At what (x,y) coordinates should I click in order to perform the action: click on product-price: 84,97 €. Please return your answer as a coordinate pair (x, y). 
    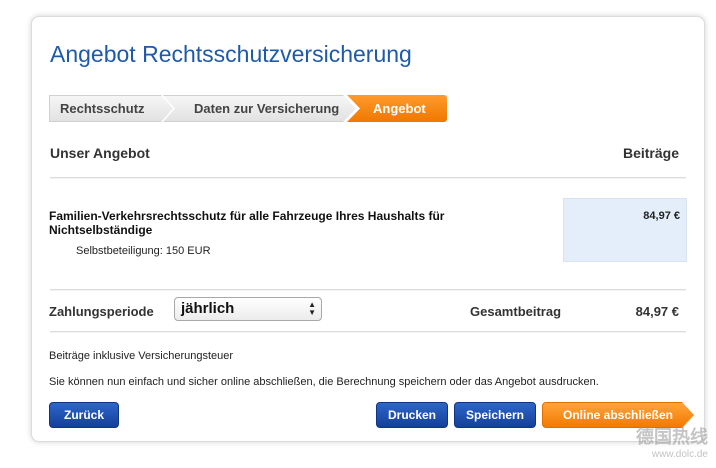
    Looking at the image, I should click on (661, 216).